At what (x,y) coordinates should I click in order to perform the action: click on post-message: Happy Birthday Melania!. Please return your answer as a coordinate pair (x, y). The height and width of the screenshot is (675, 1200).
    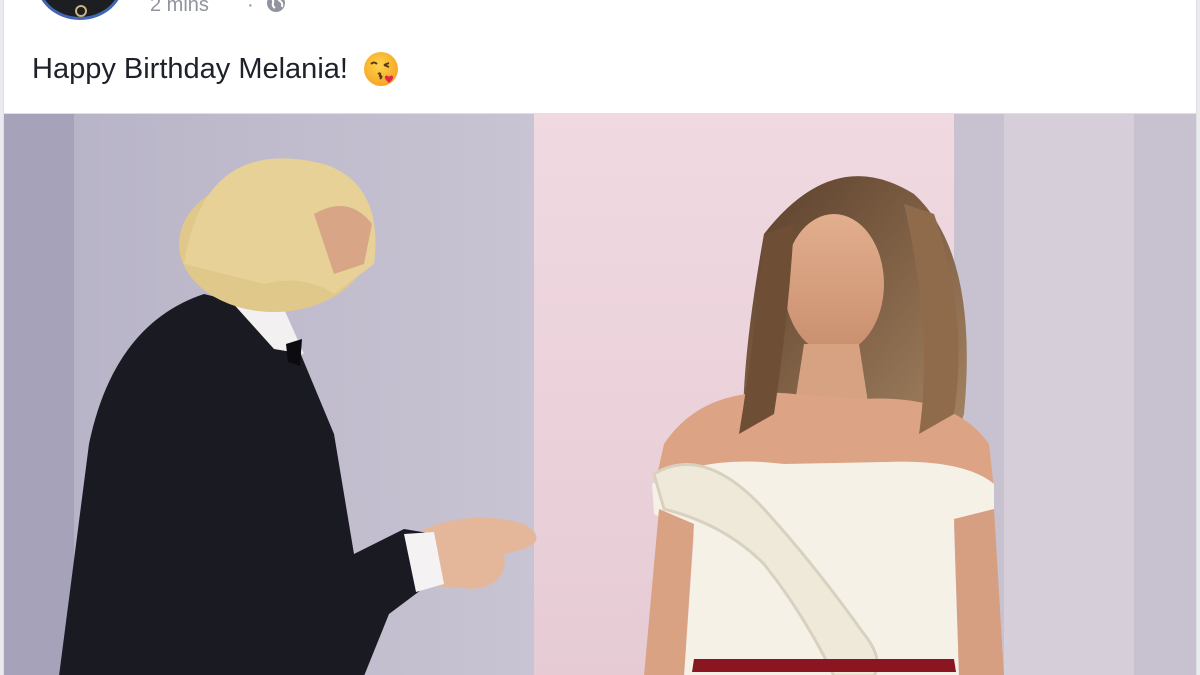
    Looking at the image, I should click on (216, 69).